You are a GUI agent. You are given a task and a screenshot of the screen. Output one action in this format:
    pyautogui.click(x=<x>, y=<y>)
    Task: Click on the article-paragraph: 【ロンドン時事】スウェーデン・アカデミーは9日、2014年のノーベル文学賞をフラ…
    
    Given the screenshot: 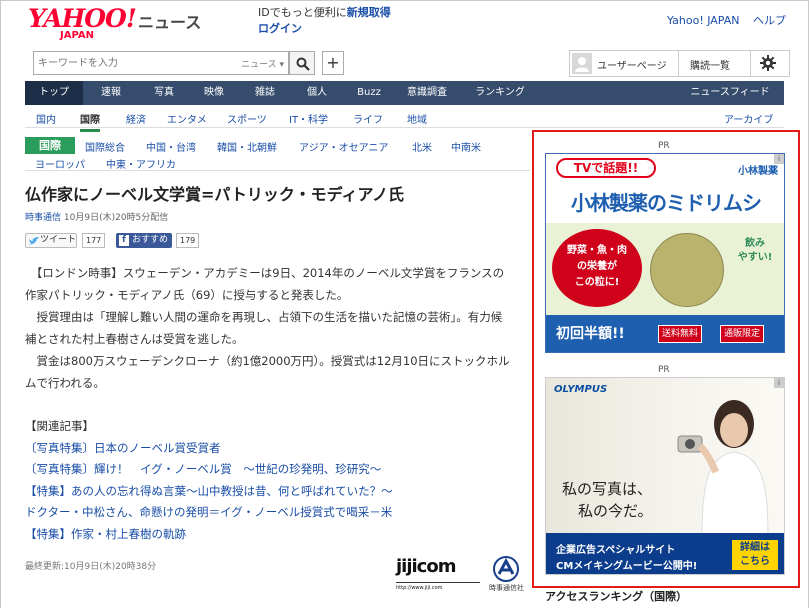 What is the action you would take?
    pyautogui.click(x=270, y=273)
    